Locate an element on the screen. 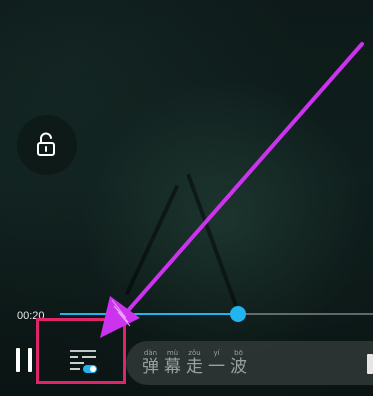 The image size is (373, 396). placeholder-char: zǒu 走 is located at coordinates (194, 363).